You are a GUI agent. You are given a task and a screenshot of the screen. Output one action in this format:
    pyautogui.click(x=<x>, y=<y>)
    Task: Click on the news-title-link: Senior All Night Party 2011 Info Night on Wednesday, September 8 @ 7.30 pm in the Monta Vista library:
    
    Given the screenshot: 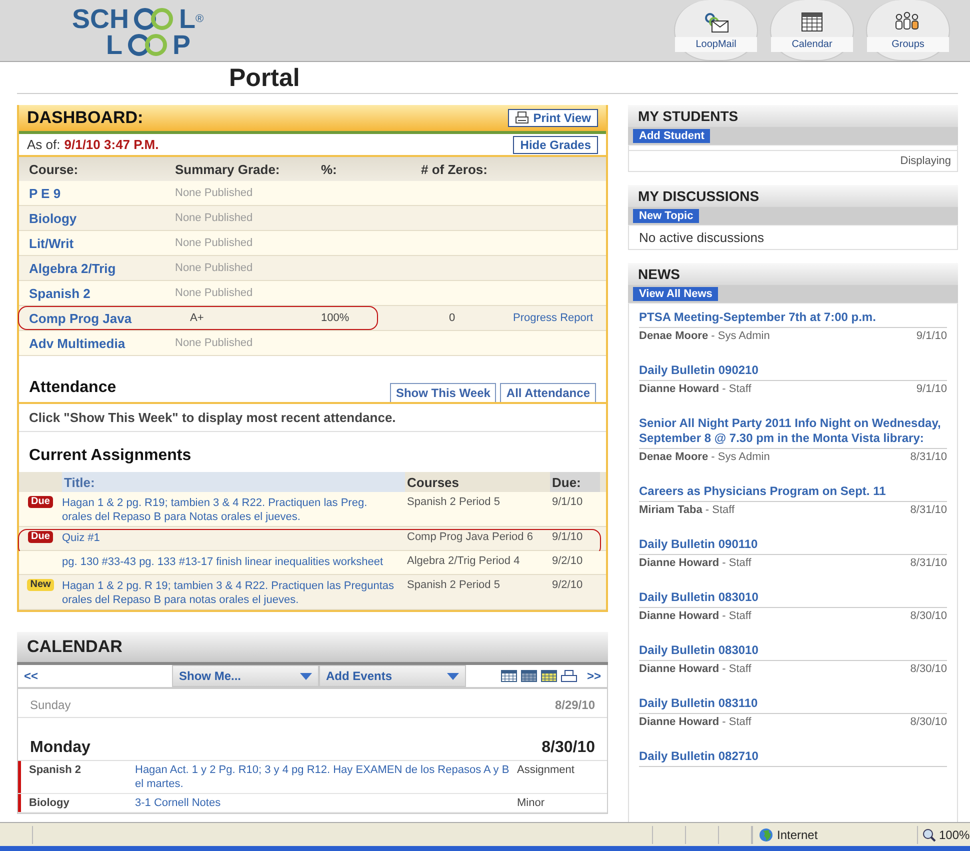 What is the action you would take?
    pyautogui.click(x=793, y=432)
    